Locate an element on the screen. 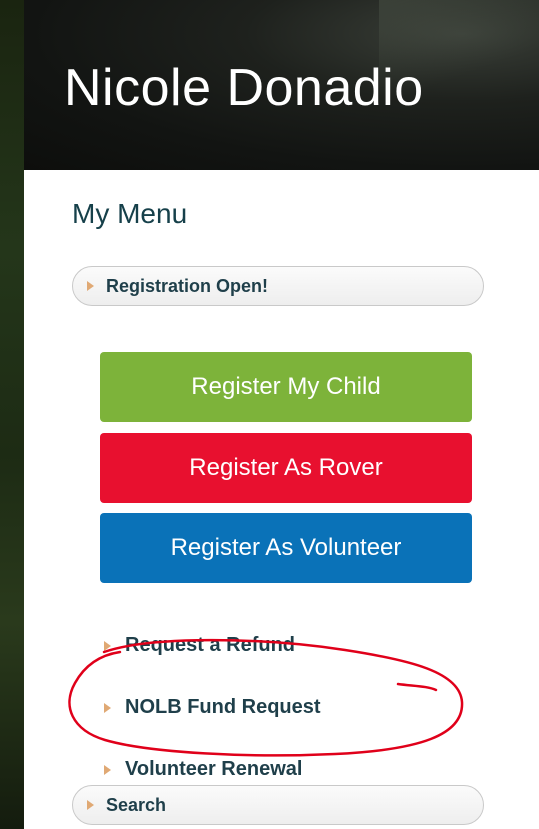 Image resolution: width=539 pixels, height=829 pixels. request-refund-link: Request a Refund is located at coordinates (199, 645).